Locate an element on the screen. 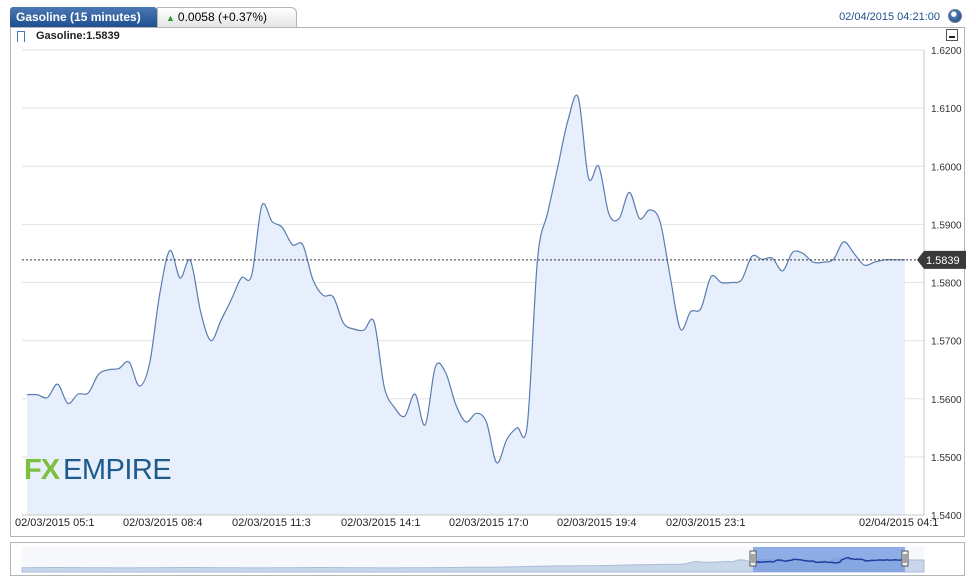  logo-fx: FX is located at coordinates (42, 470).